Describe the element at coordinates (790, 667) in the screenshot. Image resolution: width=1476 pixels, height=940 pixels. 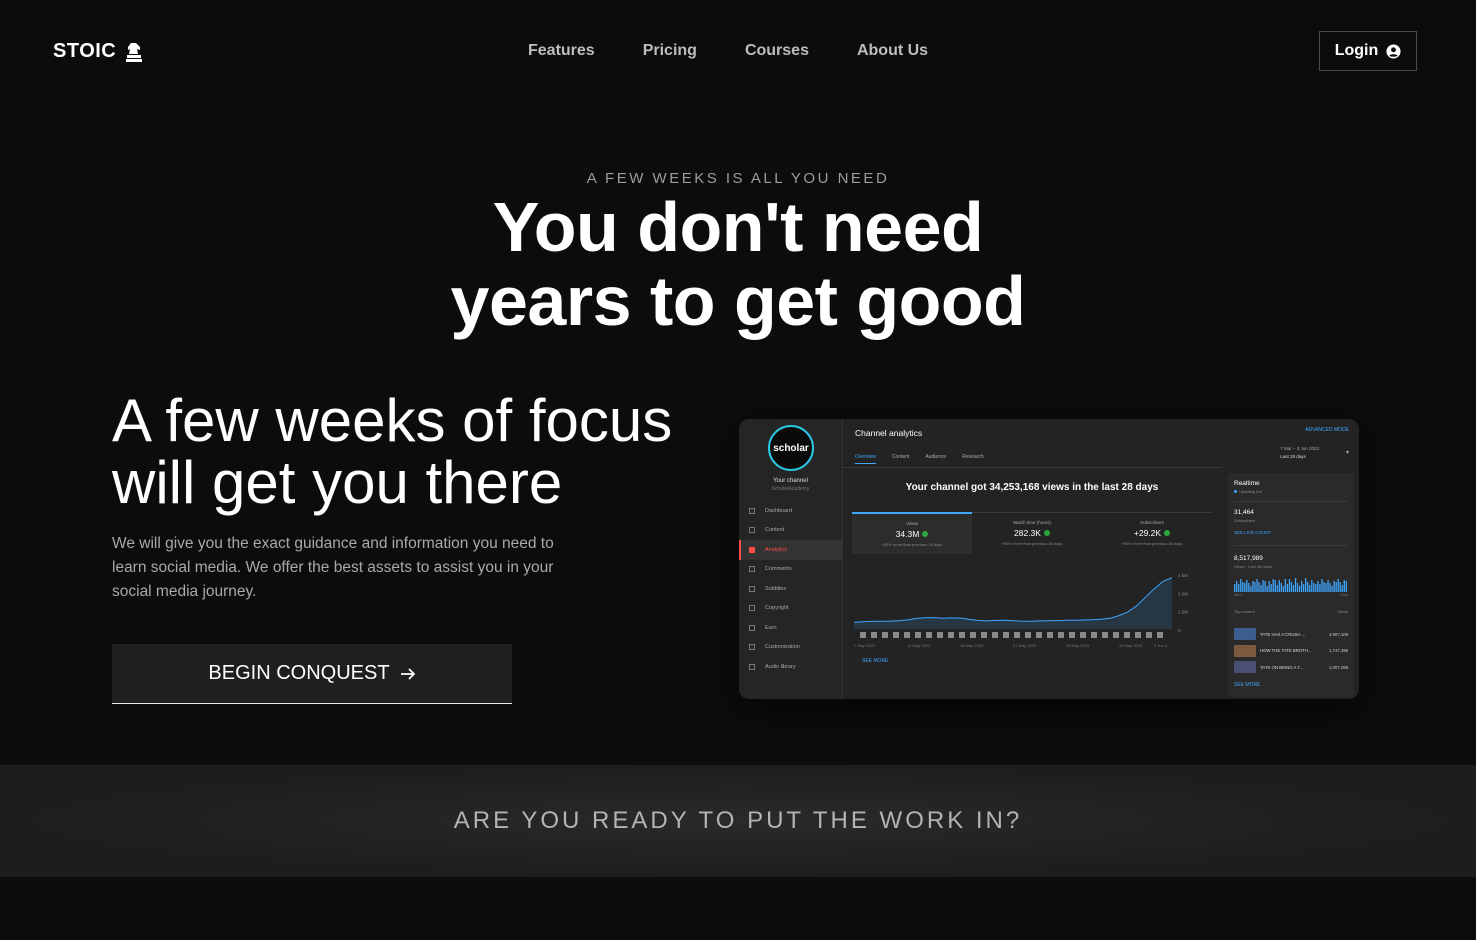
I see `sidebar-item-audio-library: Audio library` at that location.